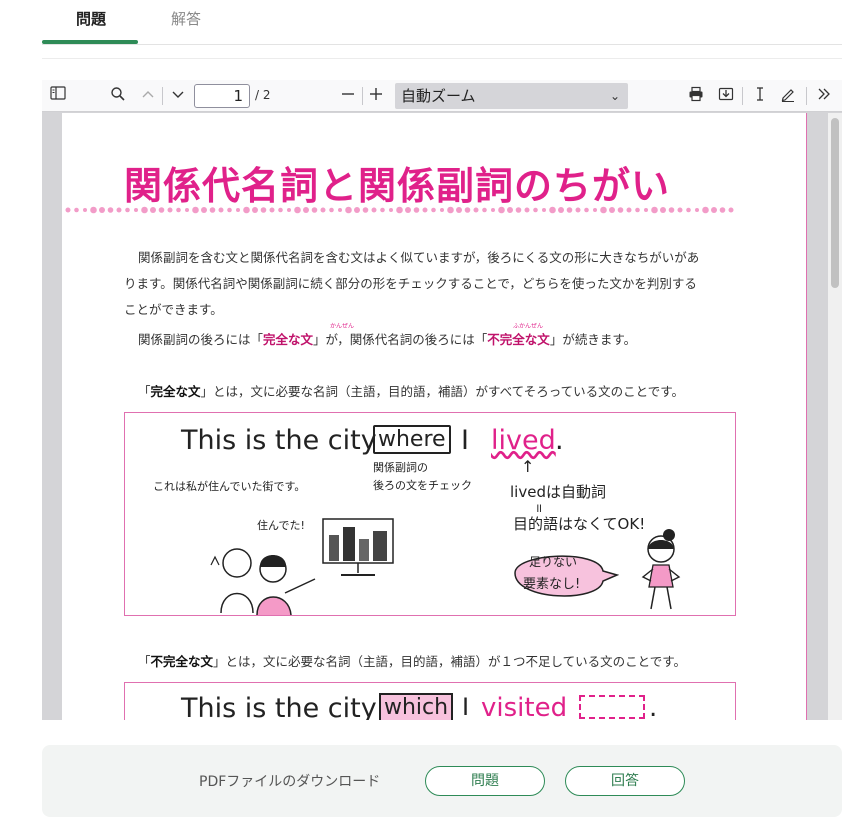  I want to click on illustration-incomplete-sentence: This is the city which I visited ., so click(430, 701).